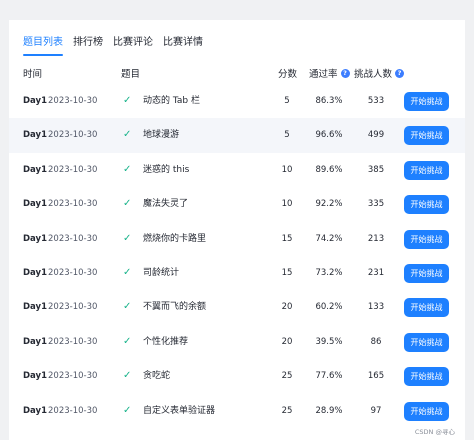 The width and height of the screenshot is (474, 440). What do you see at coordinates (237, 411) in the screenshot?
I see `table-row: Day1 2023-10-30 ✓ 自定义表单验证器 25 28.9% 97 开始挑战` at bounding box center [237, 411].